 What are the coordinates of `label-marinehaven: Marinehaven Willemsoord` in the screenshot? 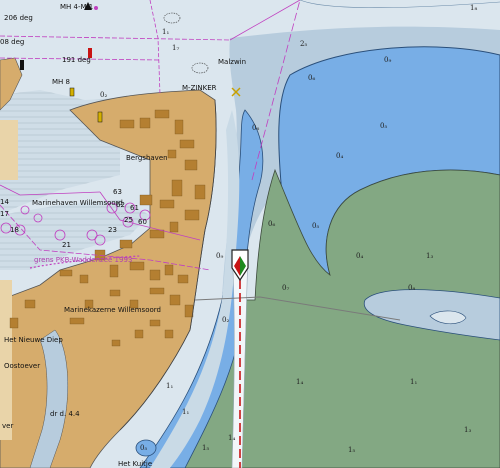 It's located at (77, 203).